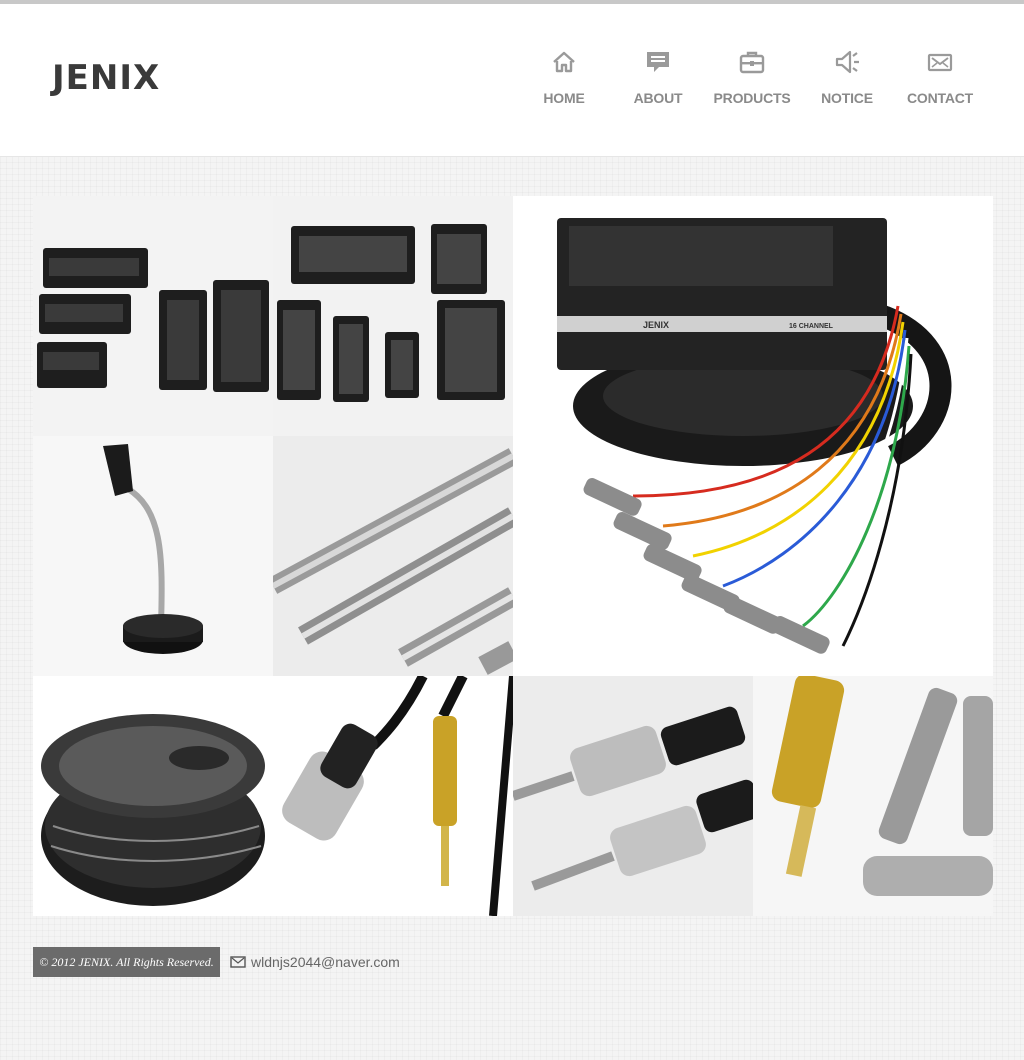  What do you see at coordinates (752, 62) in the screenshot?
I see `briefcase-icon` at bounding box center [752, 62].